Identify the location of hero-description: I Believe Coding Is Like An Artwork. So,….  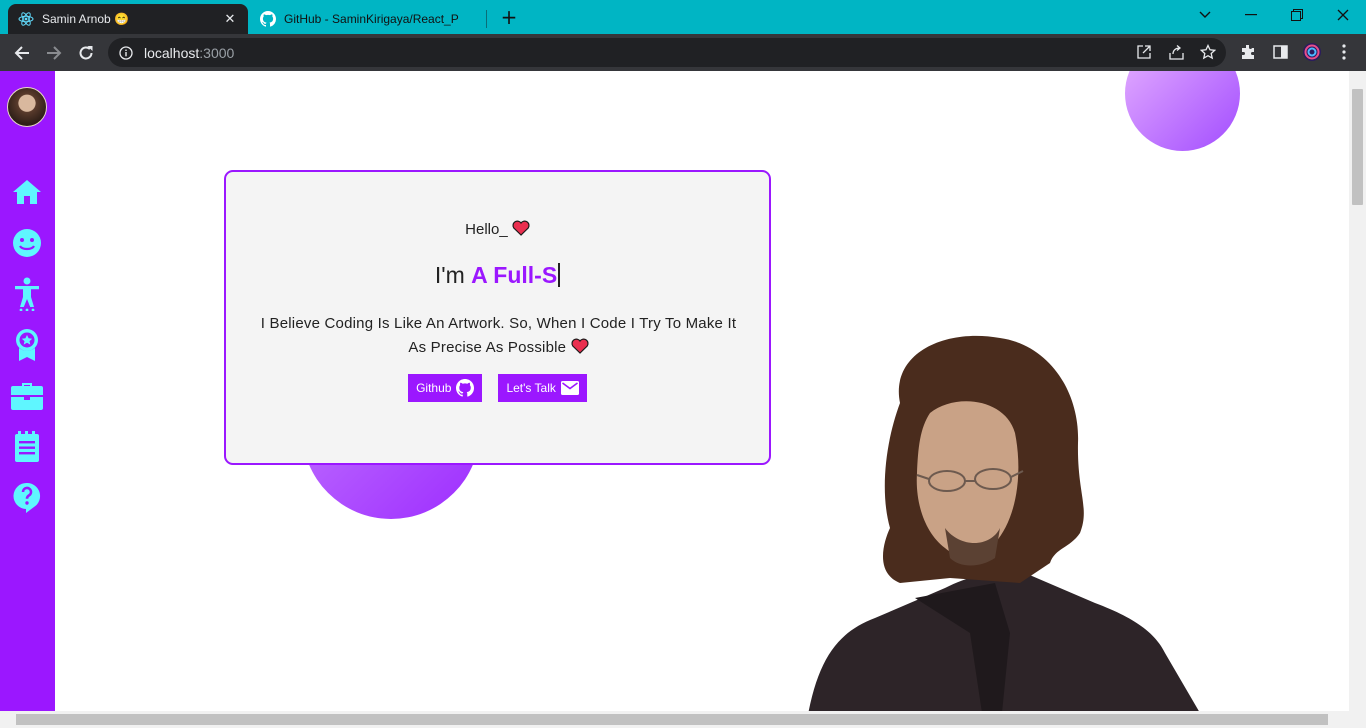
(498, 336).